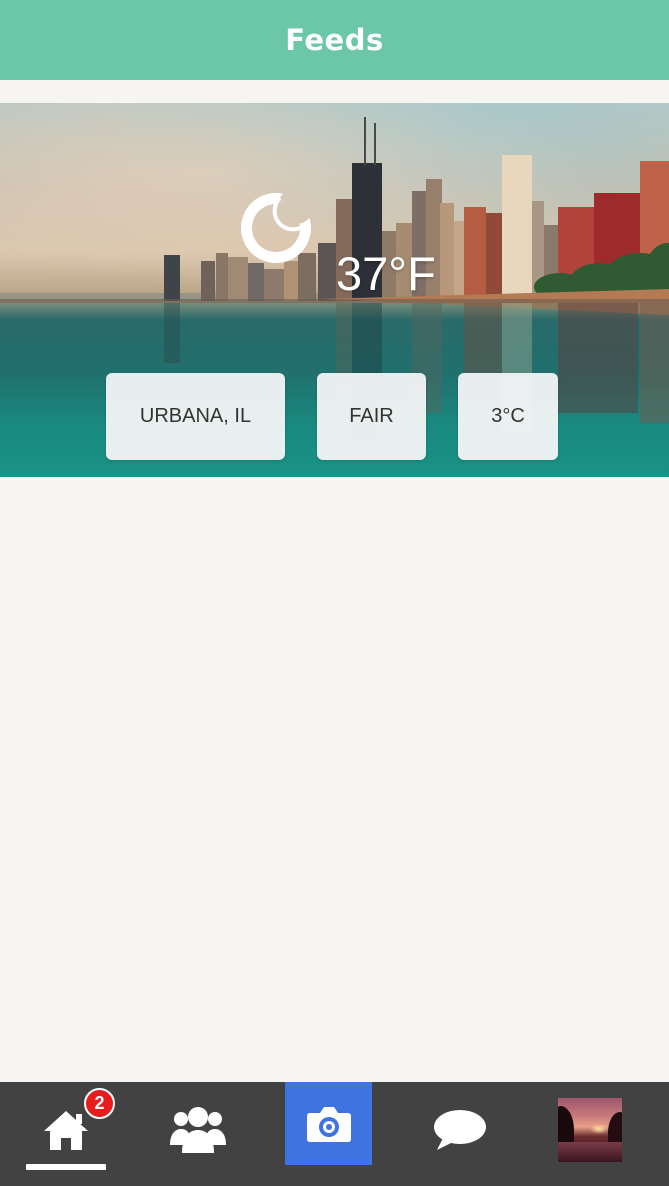  I want to click on tab-messages, so click(460, 1130).